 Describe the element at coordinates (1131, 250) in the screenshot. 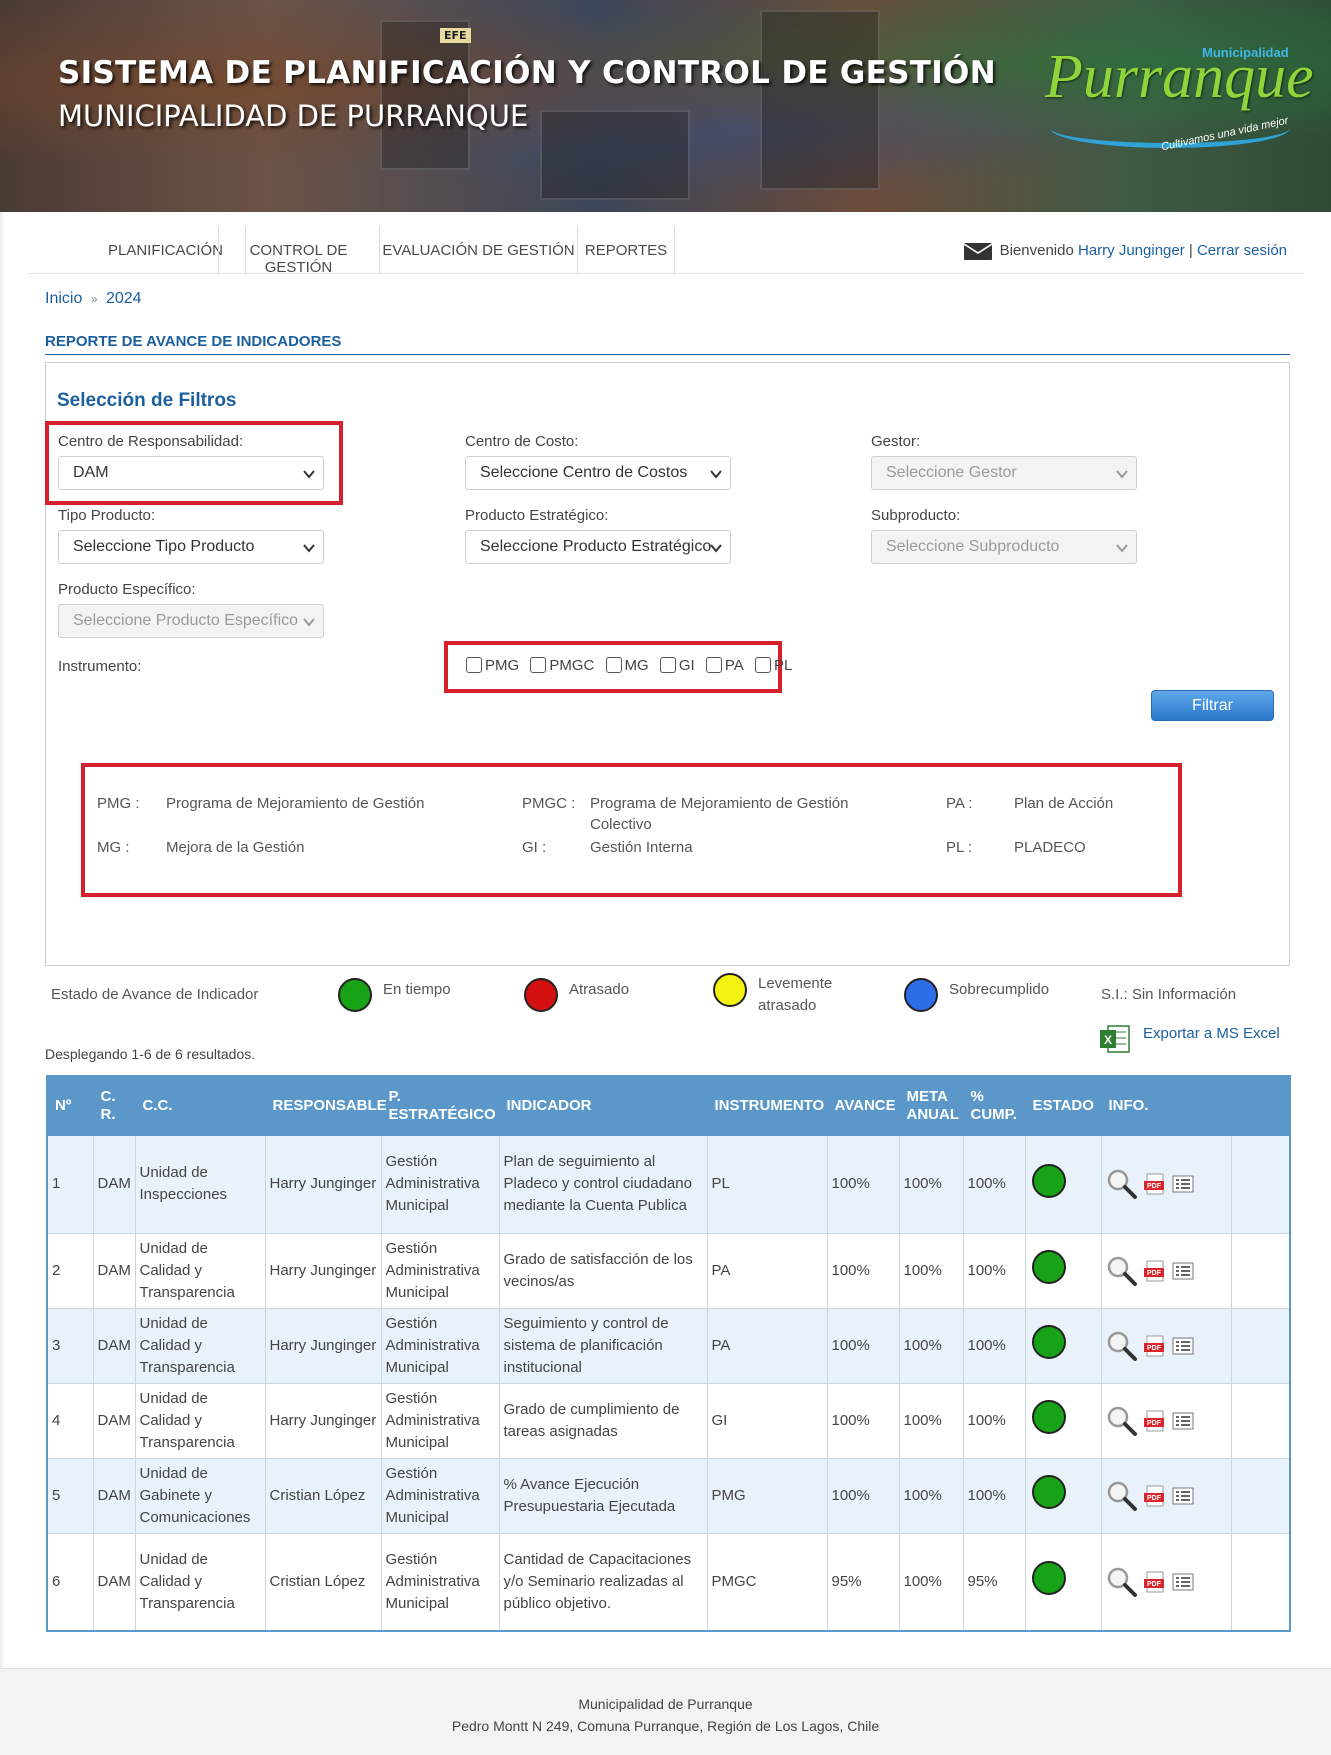

I see `user-name-link: Harry Junginger` at that location.